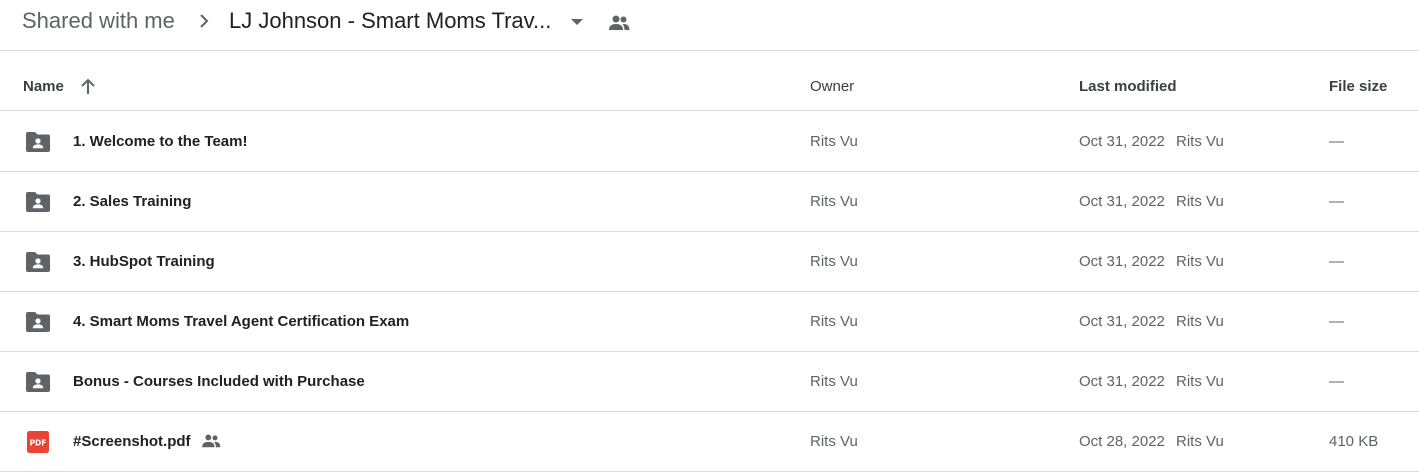 The image size is (1419, 472). I want to click on file-name: Bonus - Courses Included with Purchase, so click(219, 381).